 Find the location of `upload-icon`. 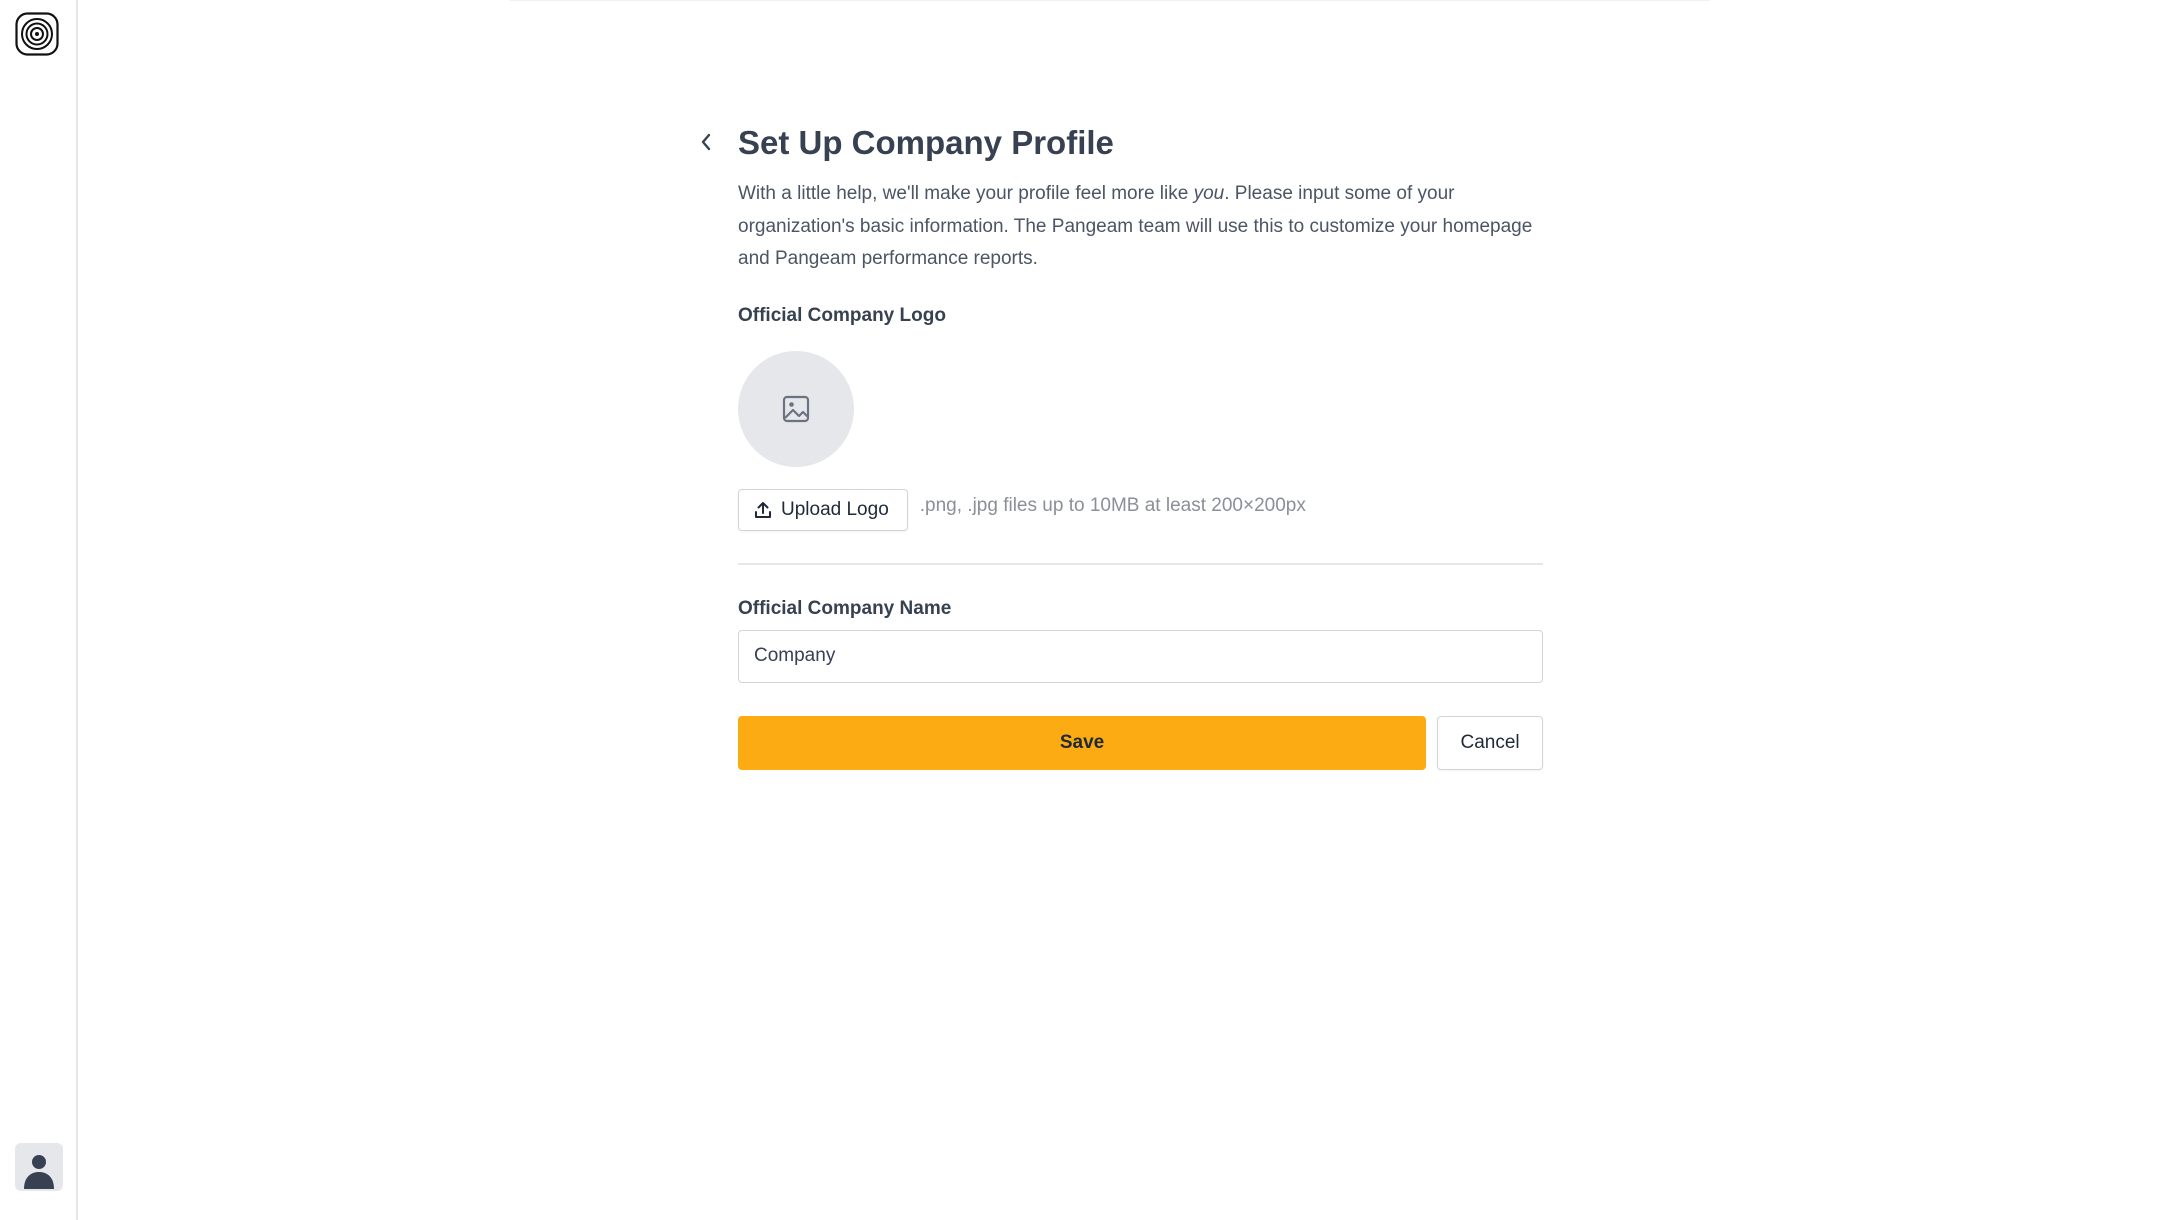

upload-icon is located at coordinates (763, 509).